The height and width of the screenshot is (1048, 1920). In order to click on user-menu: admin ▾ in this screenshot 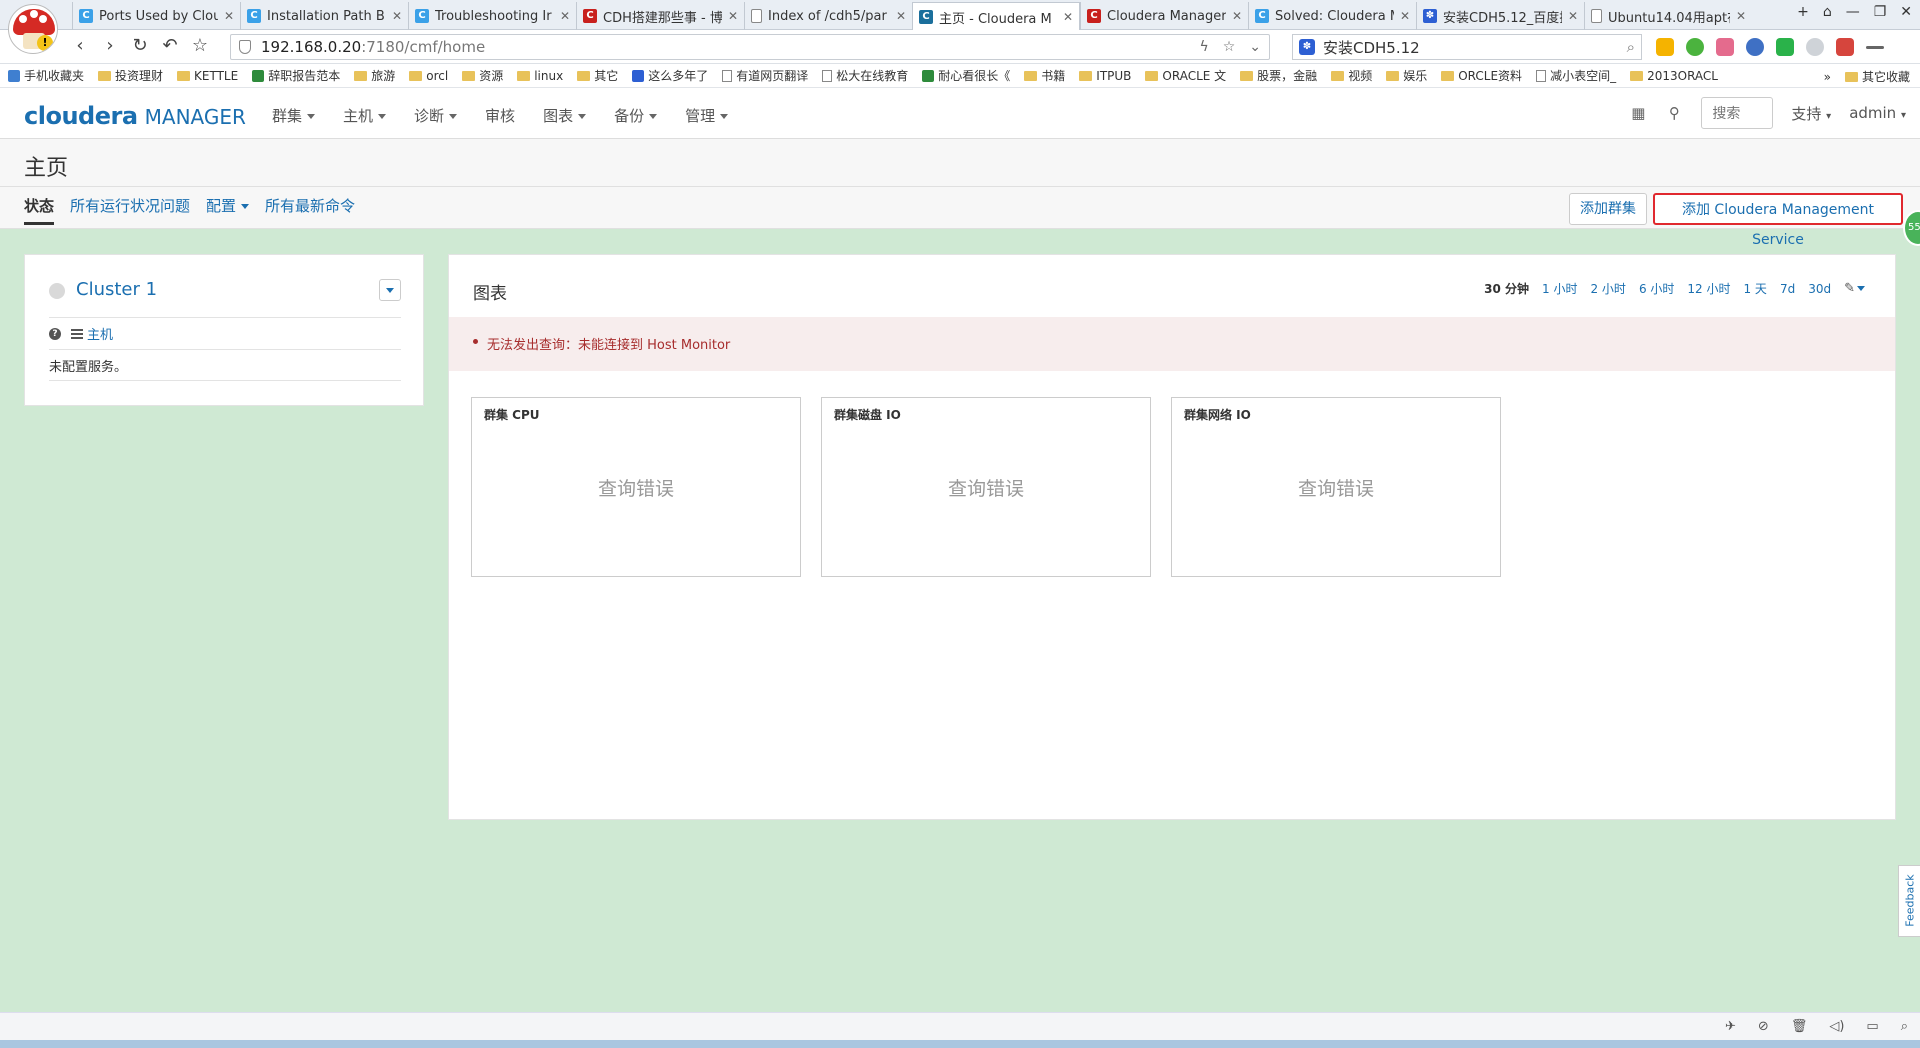, I will do `click(1877, 113)`.